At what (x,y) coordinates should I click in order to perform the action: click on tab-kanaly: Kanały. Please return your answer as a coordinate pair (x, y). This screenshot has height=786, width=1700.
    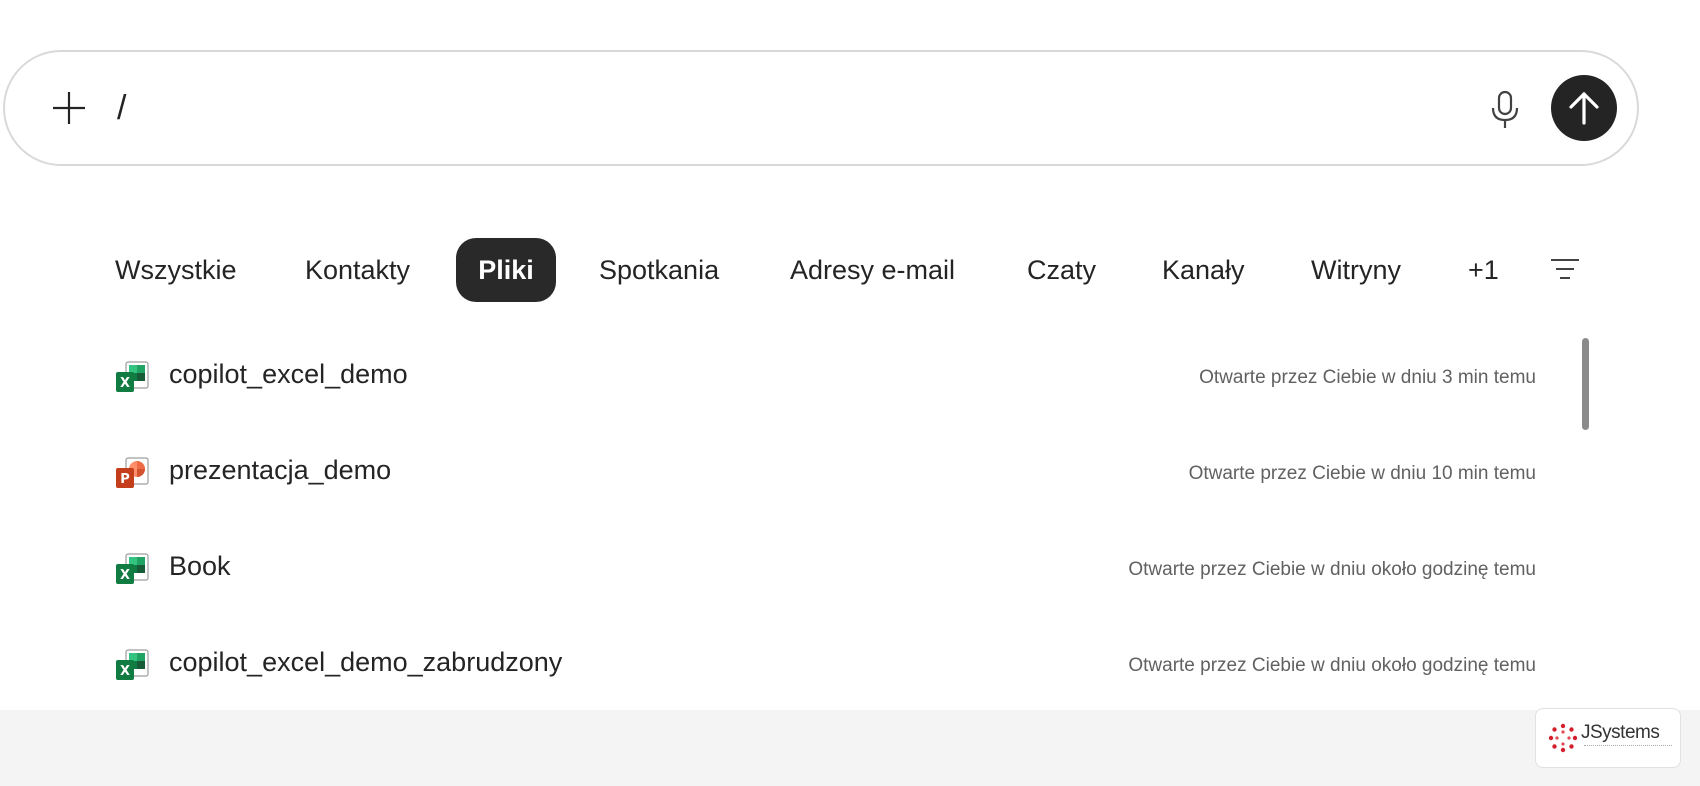
    Looking at the image, I should click on (1203, 270).